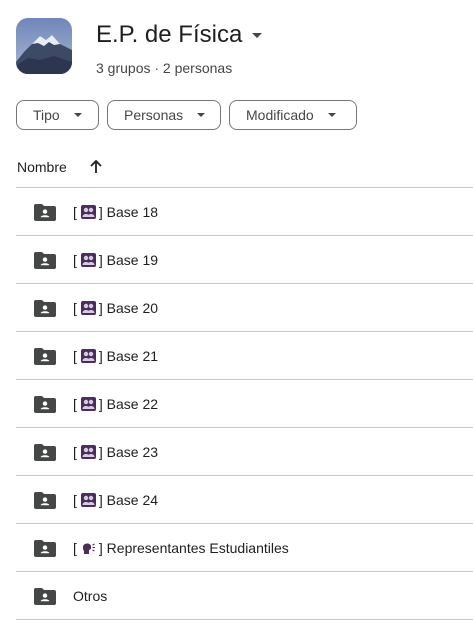 The height and width of the screenshot is (638, 473). I want to click on item-name: Otros, so click(90, 596).